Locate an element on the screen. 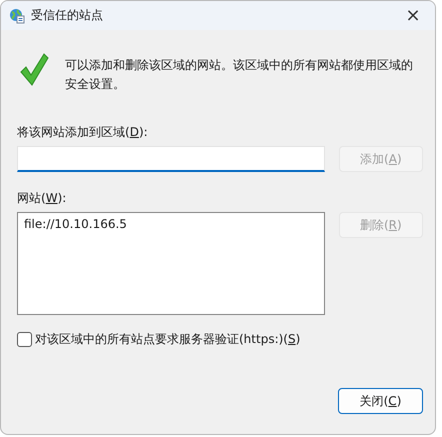  checkmark-icon is located at coordinates (34, 69).